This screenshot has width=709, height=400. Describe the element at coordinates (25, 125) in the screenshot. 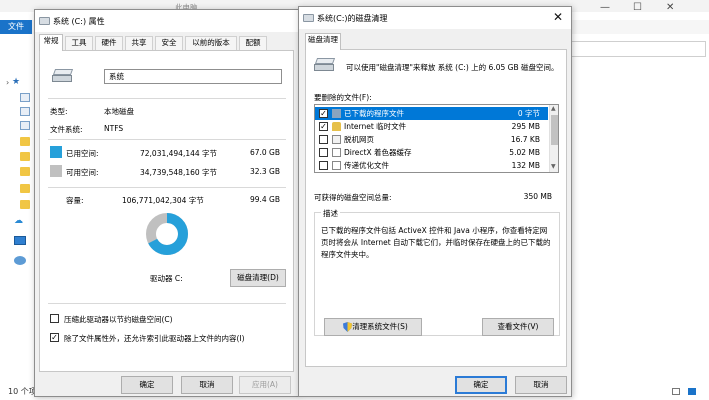

I see `document-icon` at that location.